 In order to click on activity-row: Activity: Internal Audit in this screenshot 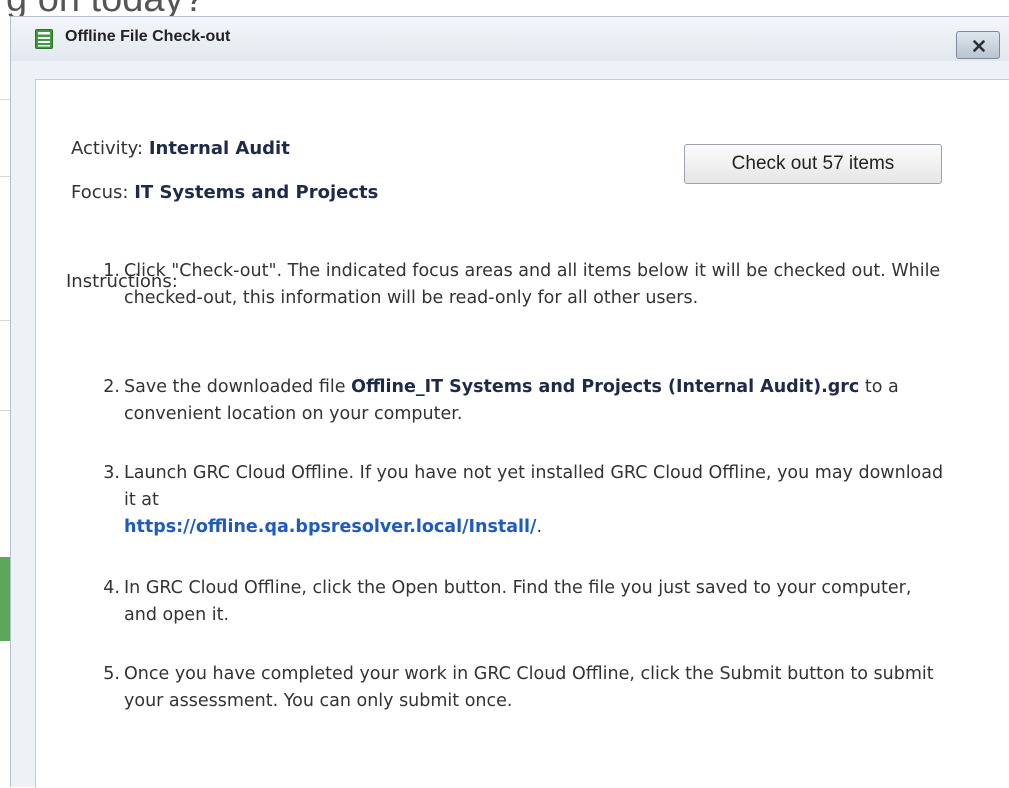, I will do `click(180, 148)`.